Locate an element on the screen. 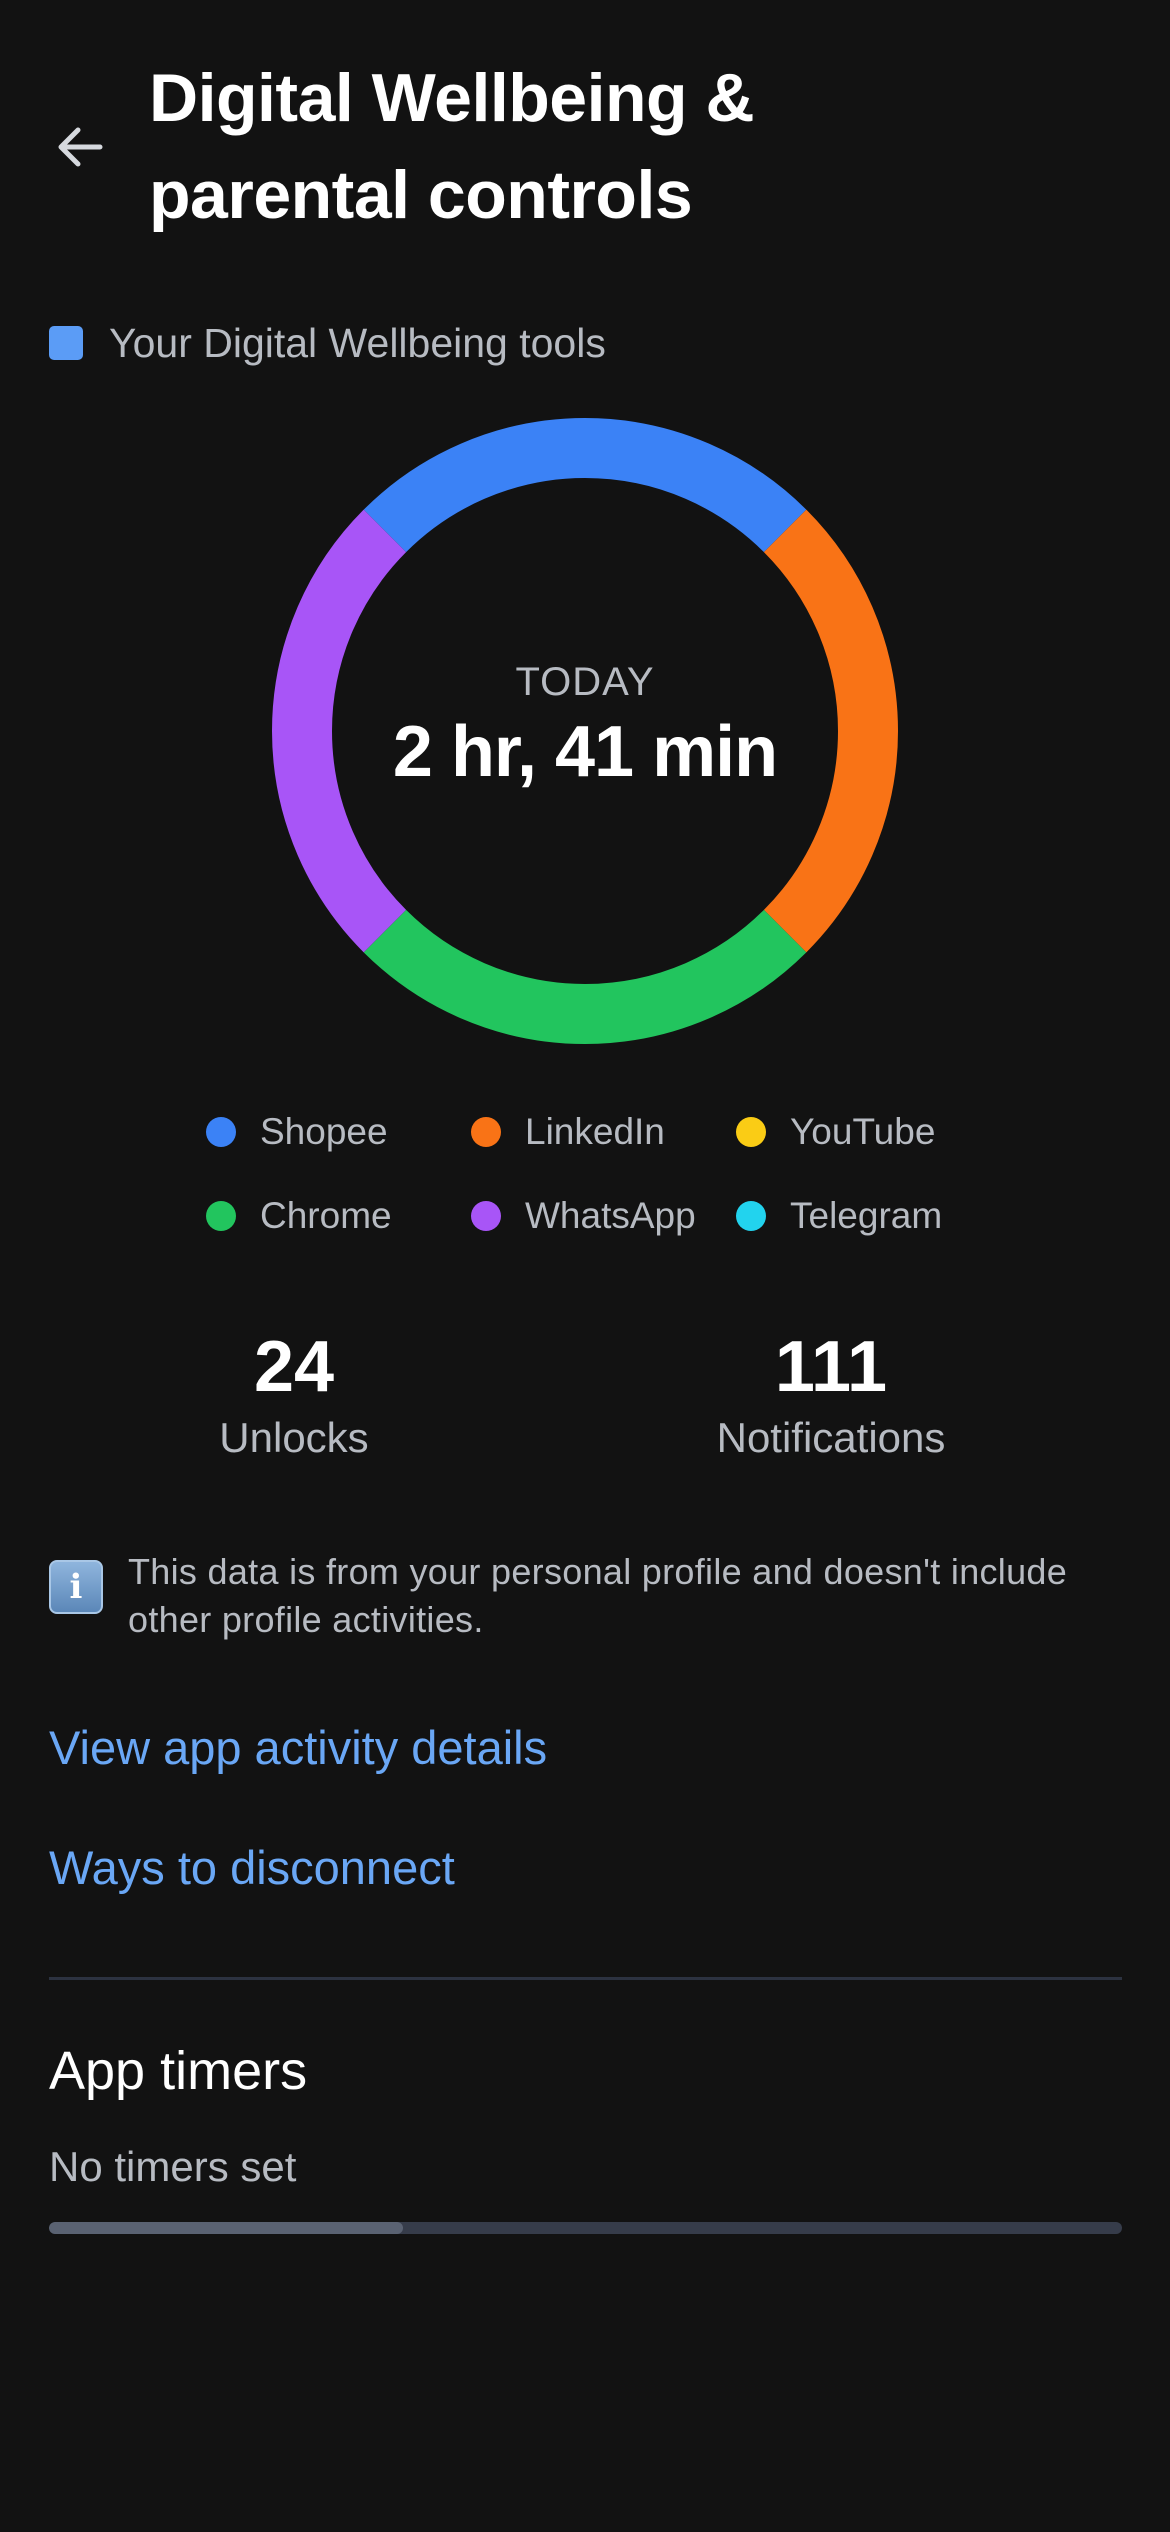  page-title-line1: Digital Wellbeing & is located at coordinates (452, 98).